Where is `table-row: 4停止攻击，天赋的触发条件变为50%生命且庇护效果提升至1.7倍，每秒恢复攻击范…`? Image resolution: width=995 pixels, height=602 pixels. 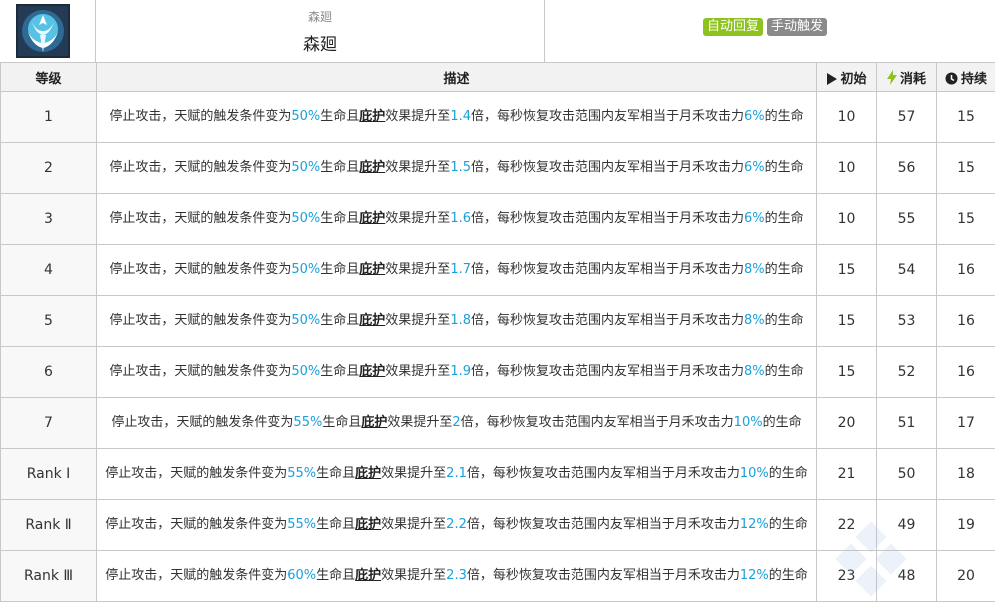 table-row: 4停止攻击，天赋的触发条件变为50%生命且庇护效果提升至1.7倍，每秒恢复攻击范… is located at coordinates (498, 270).